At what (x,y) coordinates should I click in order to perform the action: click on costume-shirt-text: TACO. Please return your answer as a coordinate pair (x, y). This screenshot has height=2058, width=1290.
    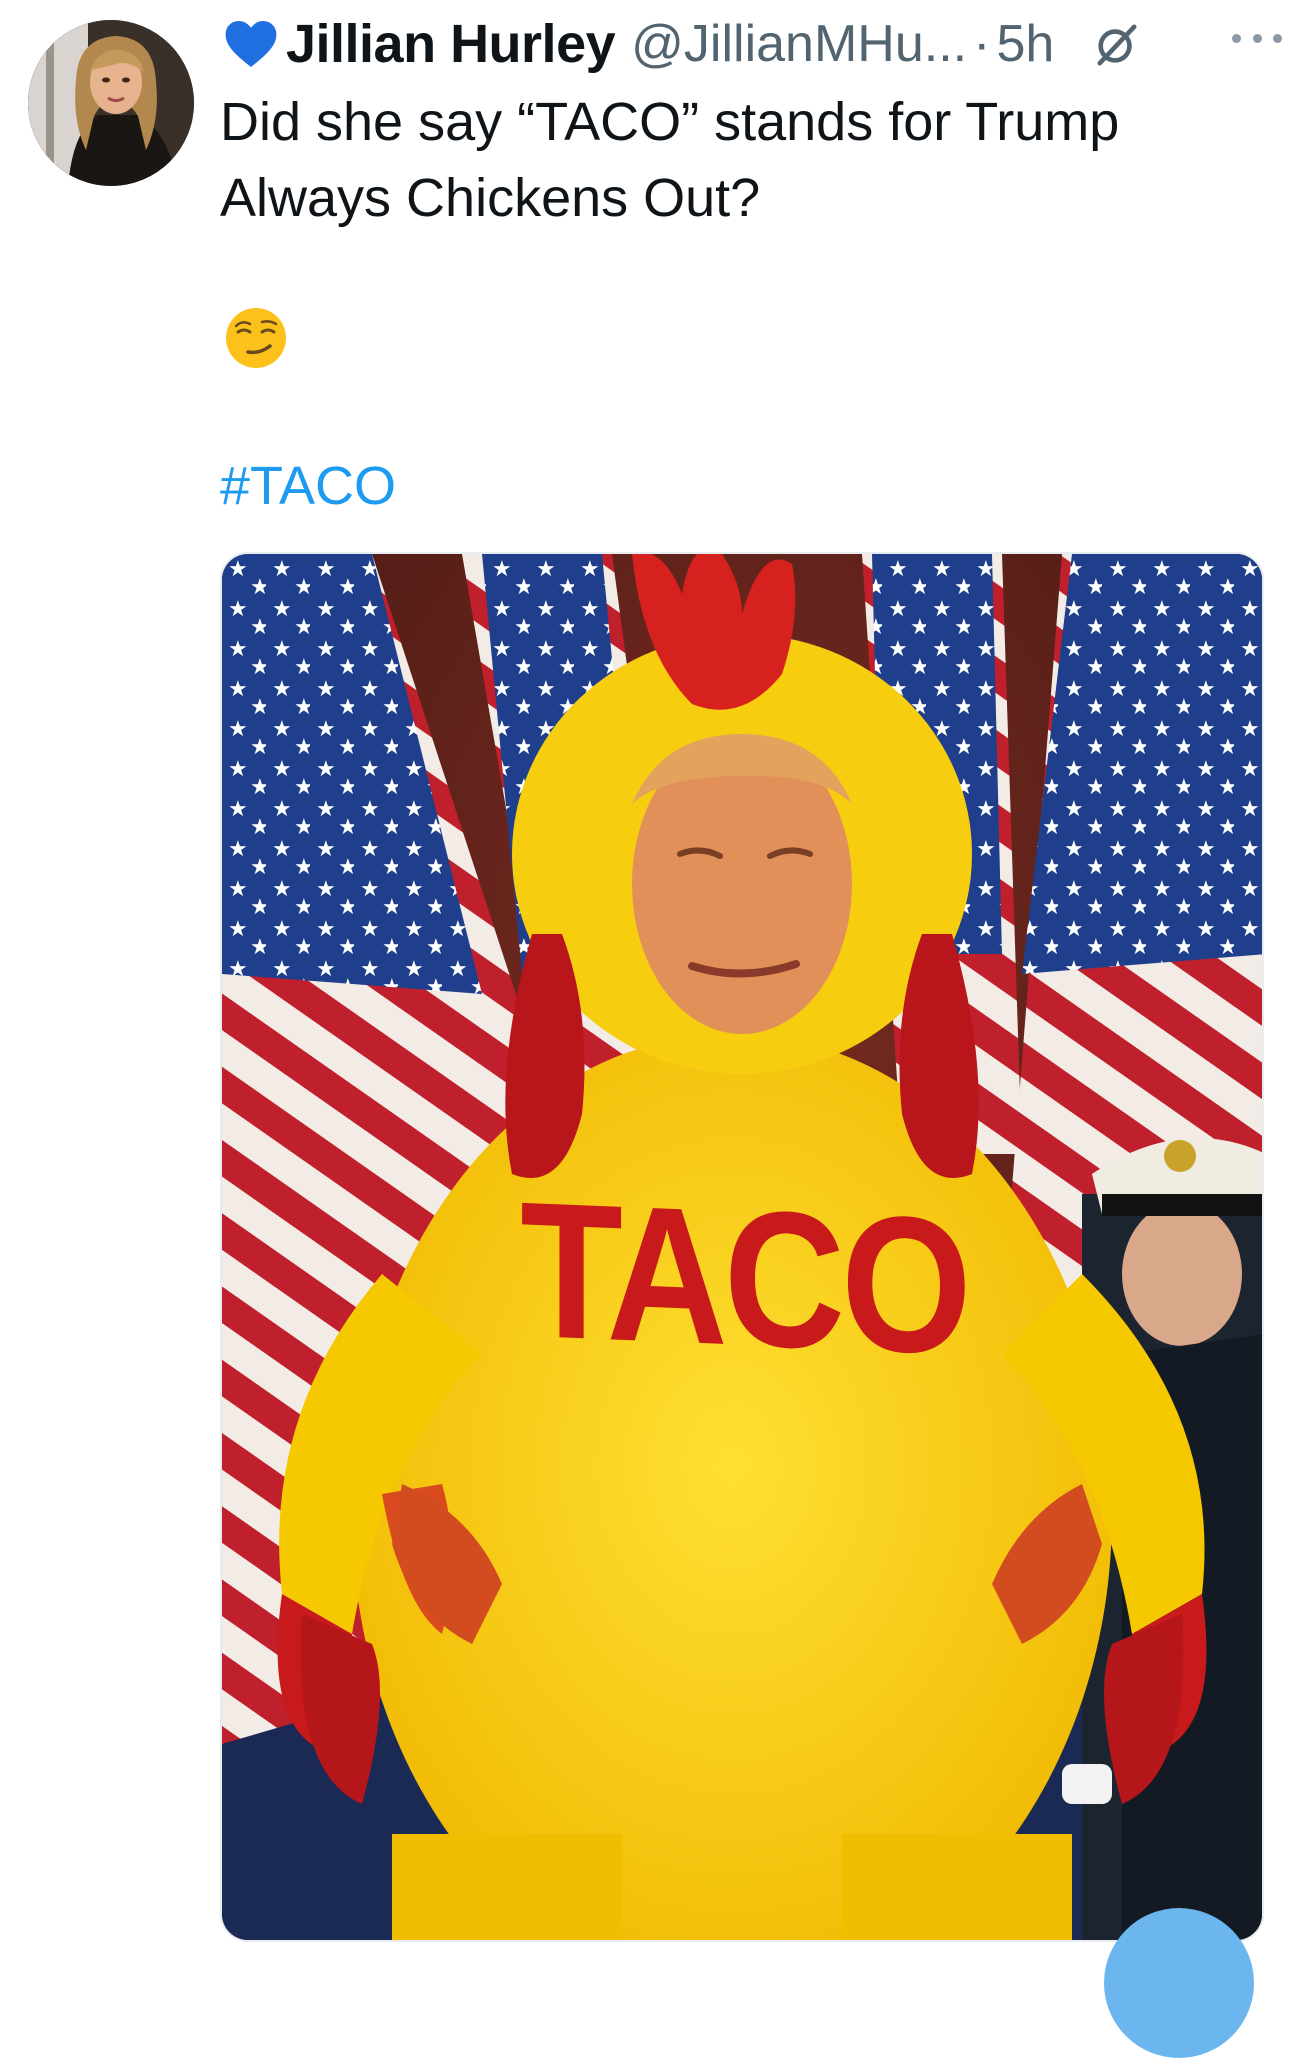
    Looking at the image, I should click on (744, 1278).